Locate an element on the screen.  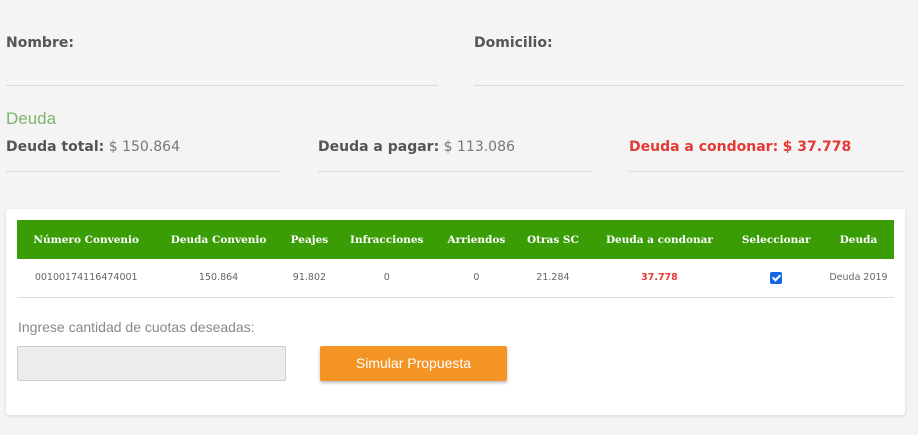
deuda-pagar-label: Deuda a pagar: is located at coordinates (379, 147).